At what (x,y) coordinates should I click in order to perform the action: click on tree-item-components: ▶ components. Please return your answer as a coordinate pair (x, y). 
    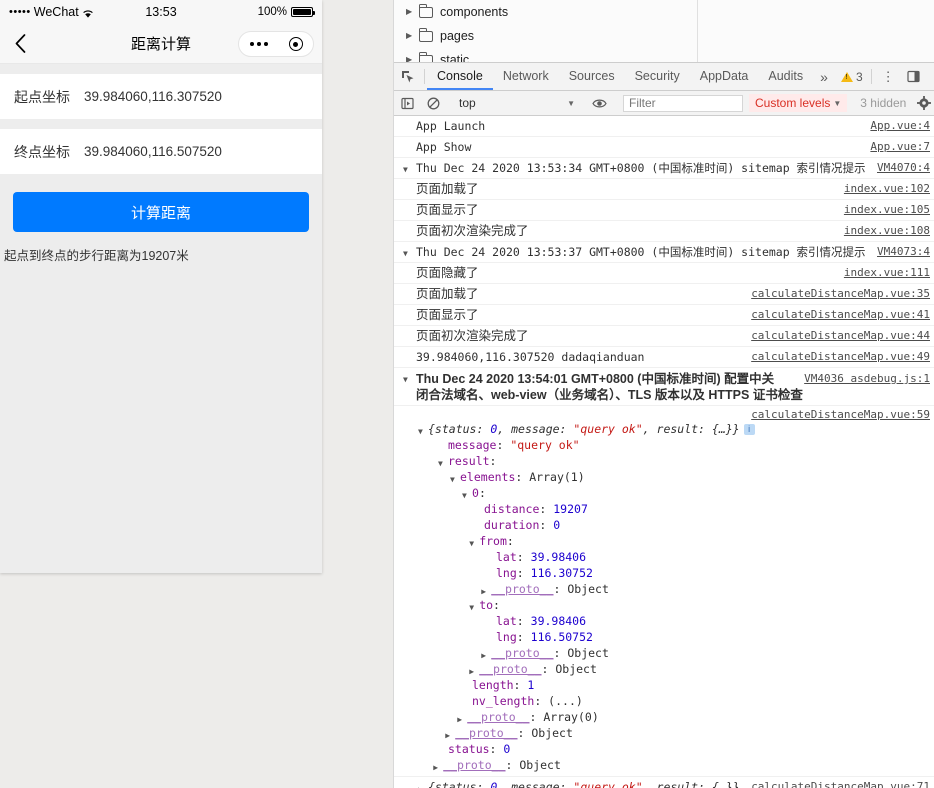
    Looking at the image, I should click on (664, 12).